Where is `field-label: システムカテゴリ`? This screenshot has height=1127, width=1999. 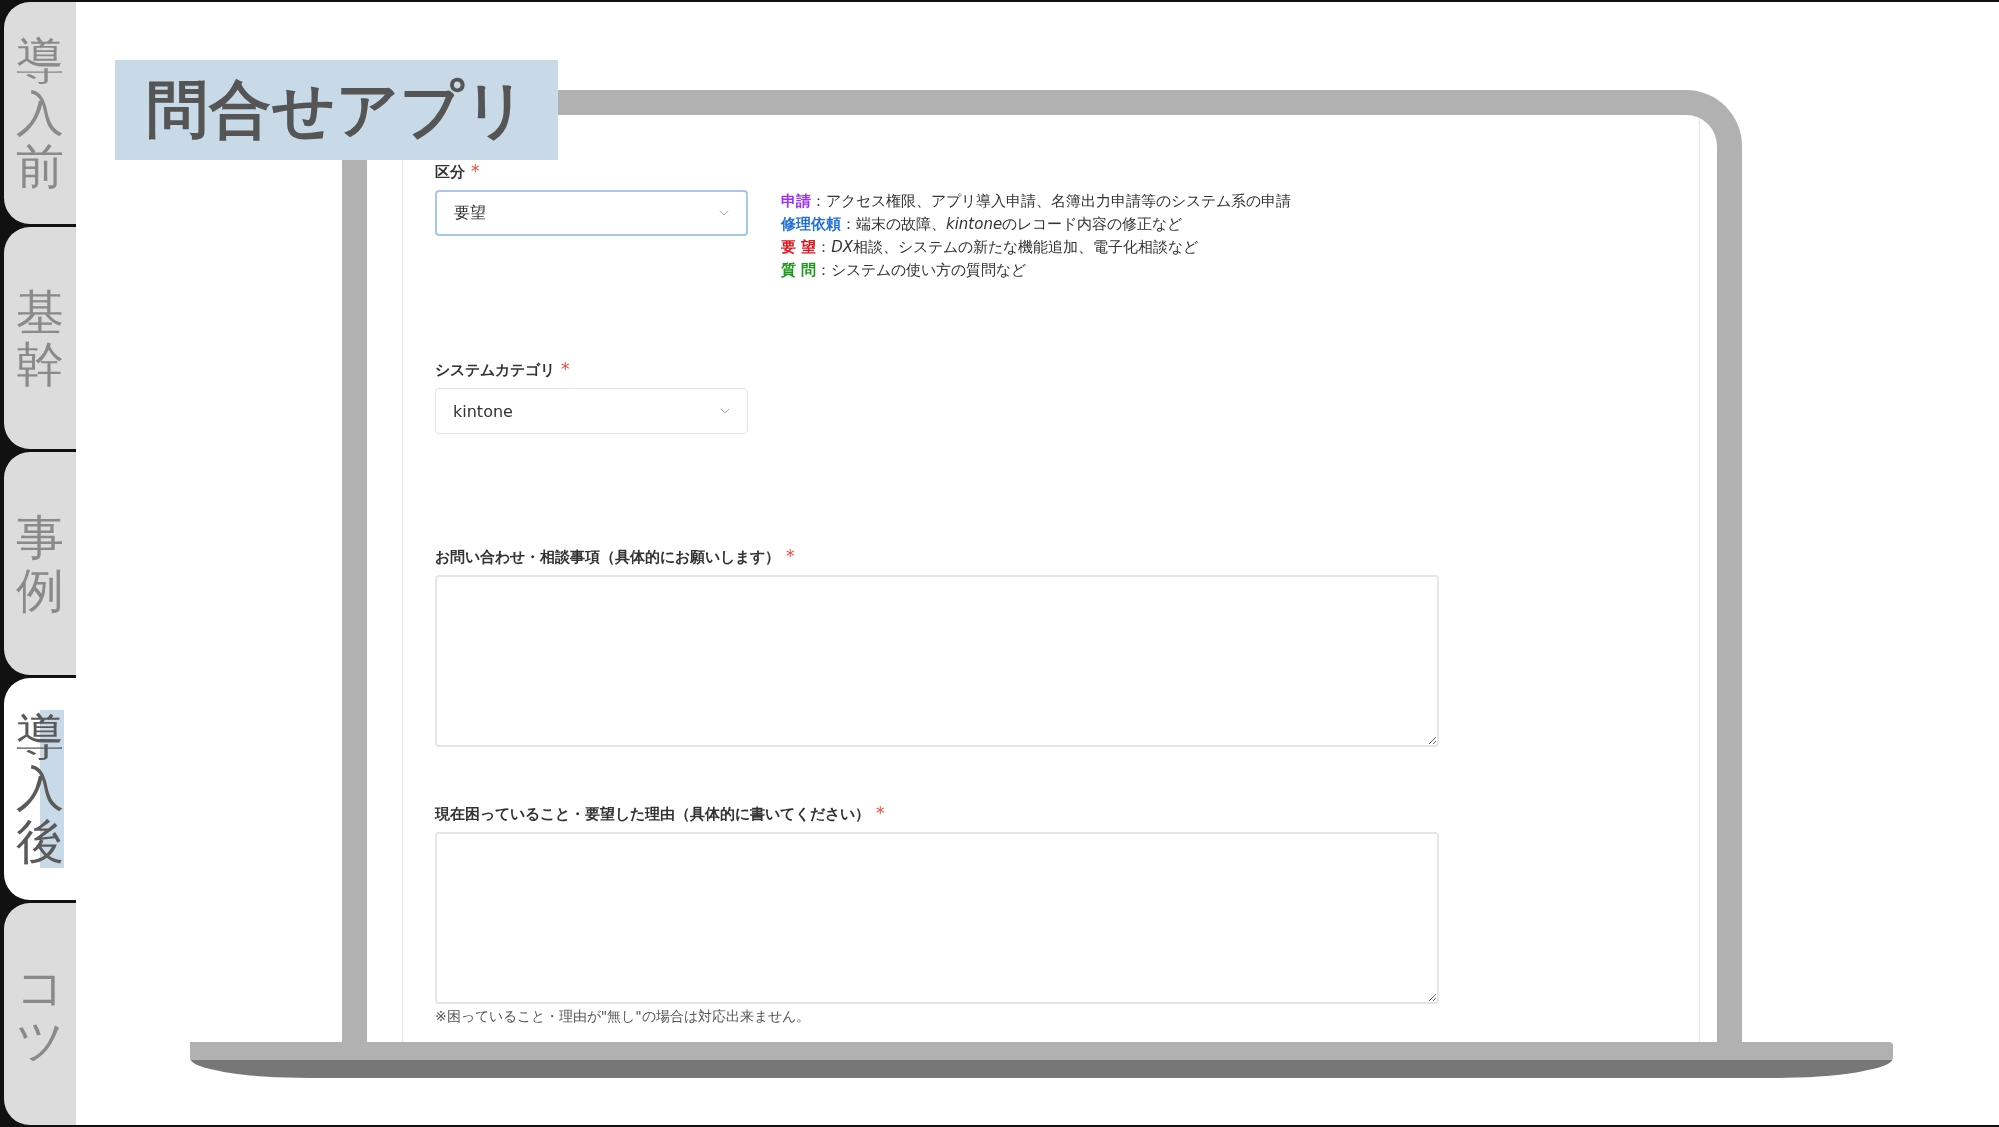 field-label: システムカテゴリ is located at coordinates (495, 370).